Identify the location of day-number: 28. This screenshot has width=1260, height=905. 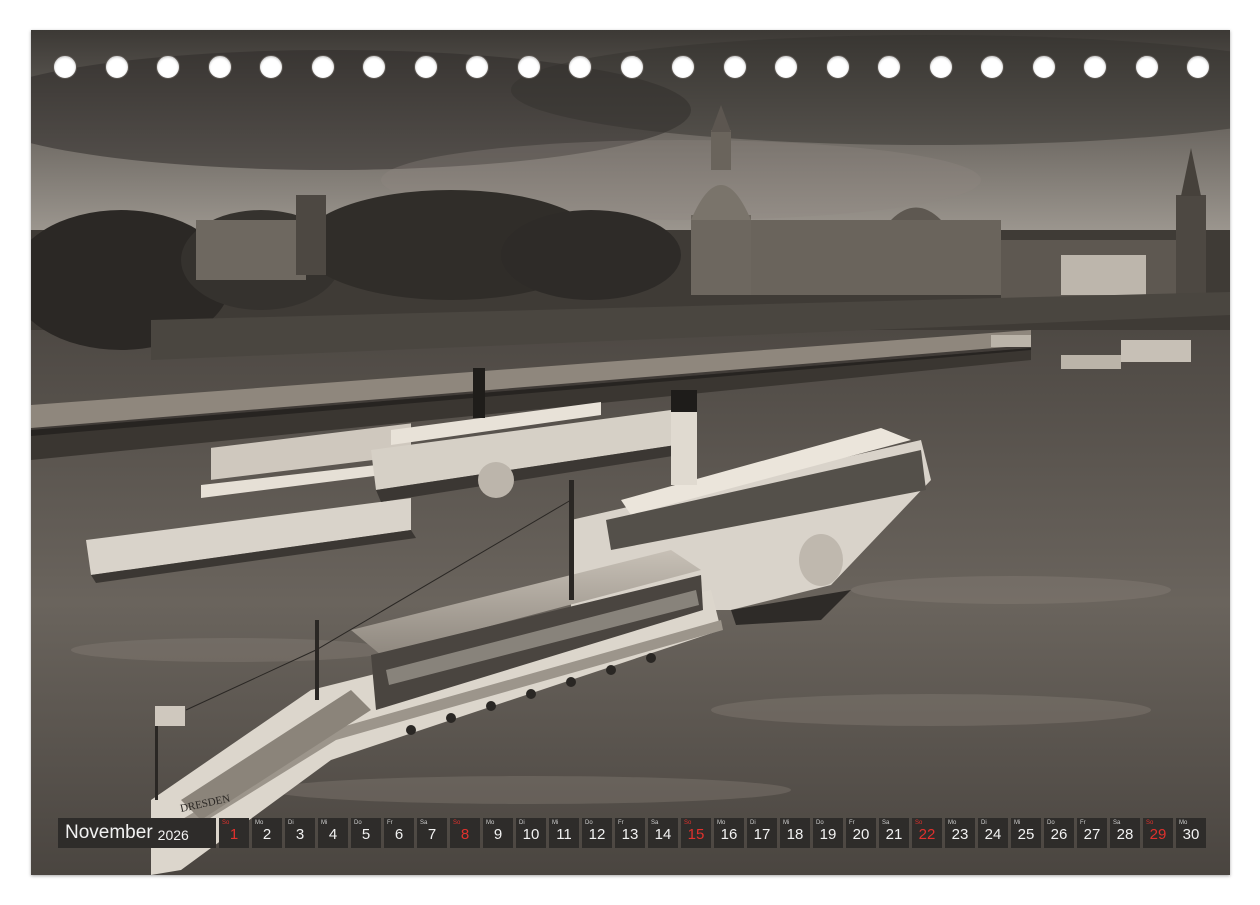
(1125, 834).